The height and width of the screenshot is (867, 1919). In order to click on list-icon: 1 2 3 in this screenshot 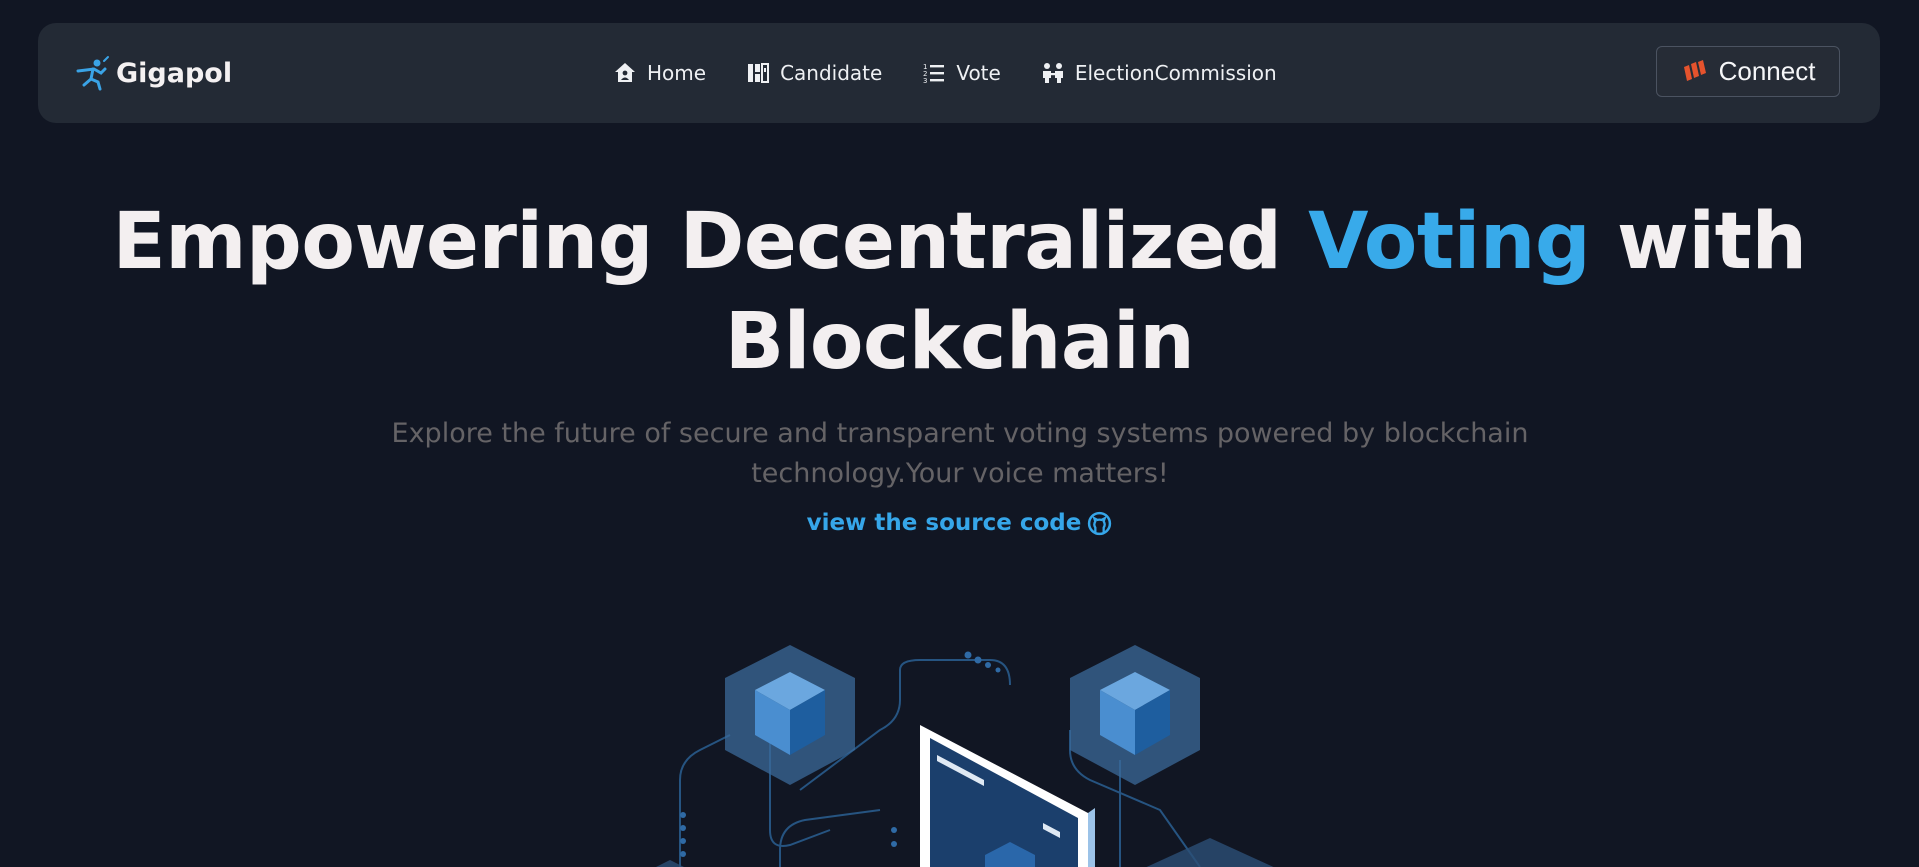, I will do `click(934, 74)`.